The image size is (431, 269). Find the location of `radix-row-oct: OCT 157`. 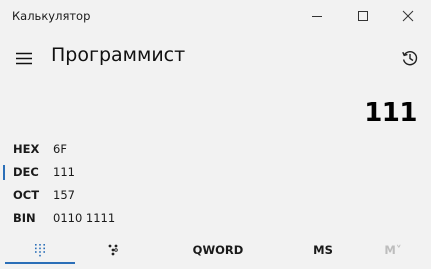

radix-row-oct: OCT 157 is located at coordinates (215, 195).